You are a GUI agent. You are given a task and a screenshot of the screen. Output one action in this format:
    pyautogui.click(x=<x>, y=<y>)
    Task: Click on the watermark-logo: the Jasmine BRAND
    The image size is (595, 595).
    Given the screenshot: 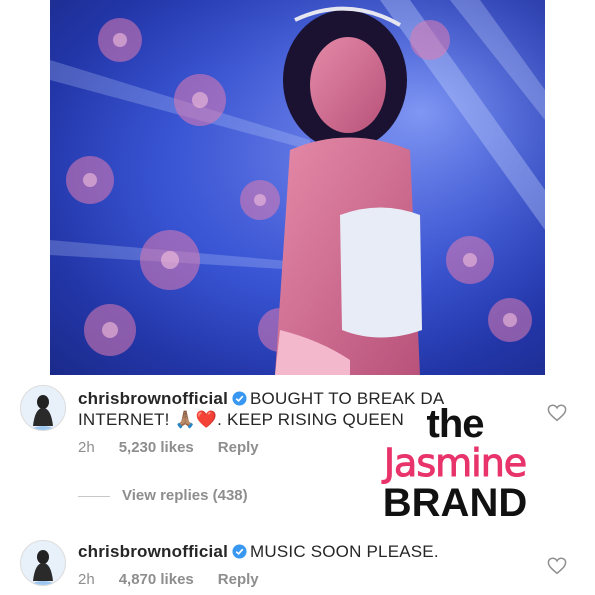 What is the action you would take?
    pyautogui.click(x=455, y=463)
    